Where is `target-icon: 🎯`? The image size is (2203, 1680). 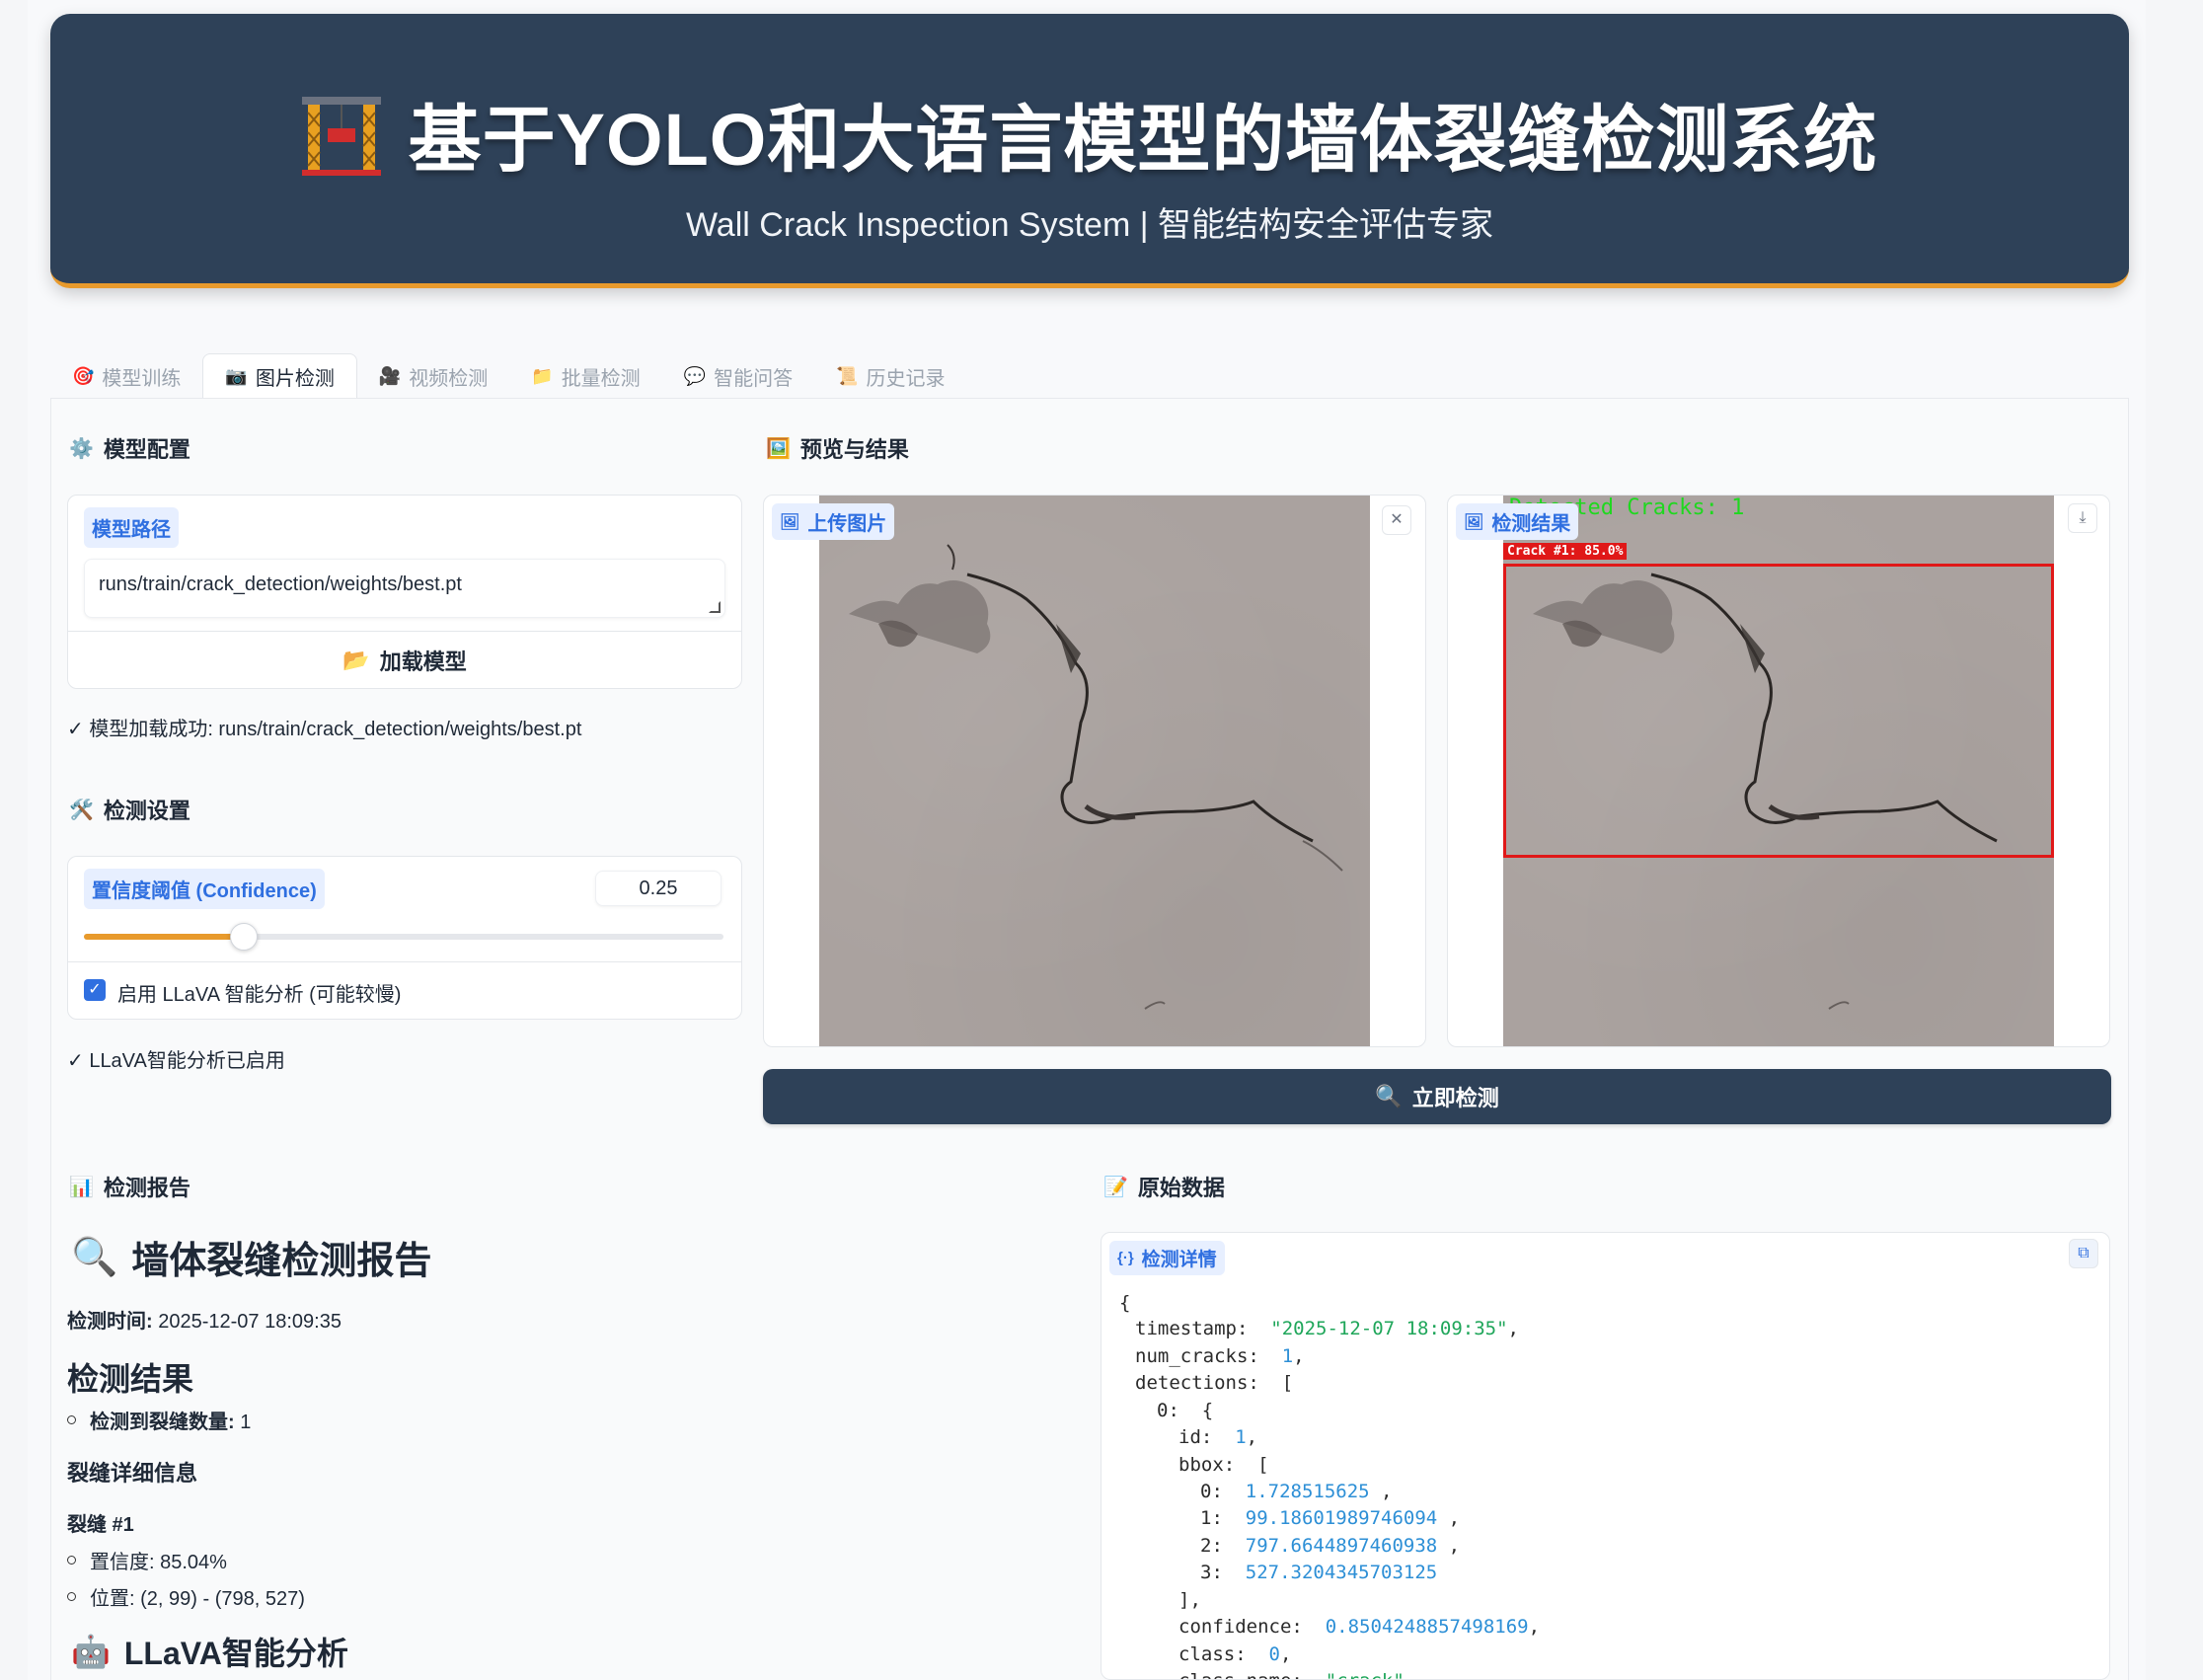
target-icon: 🎯 is located at coordinates (84, 375).